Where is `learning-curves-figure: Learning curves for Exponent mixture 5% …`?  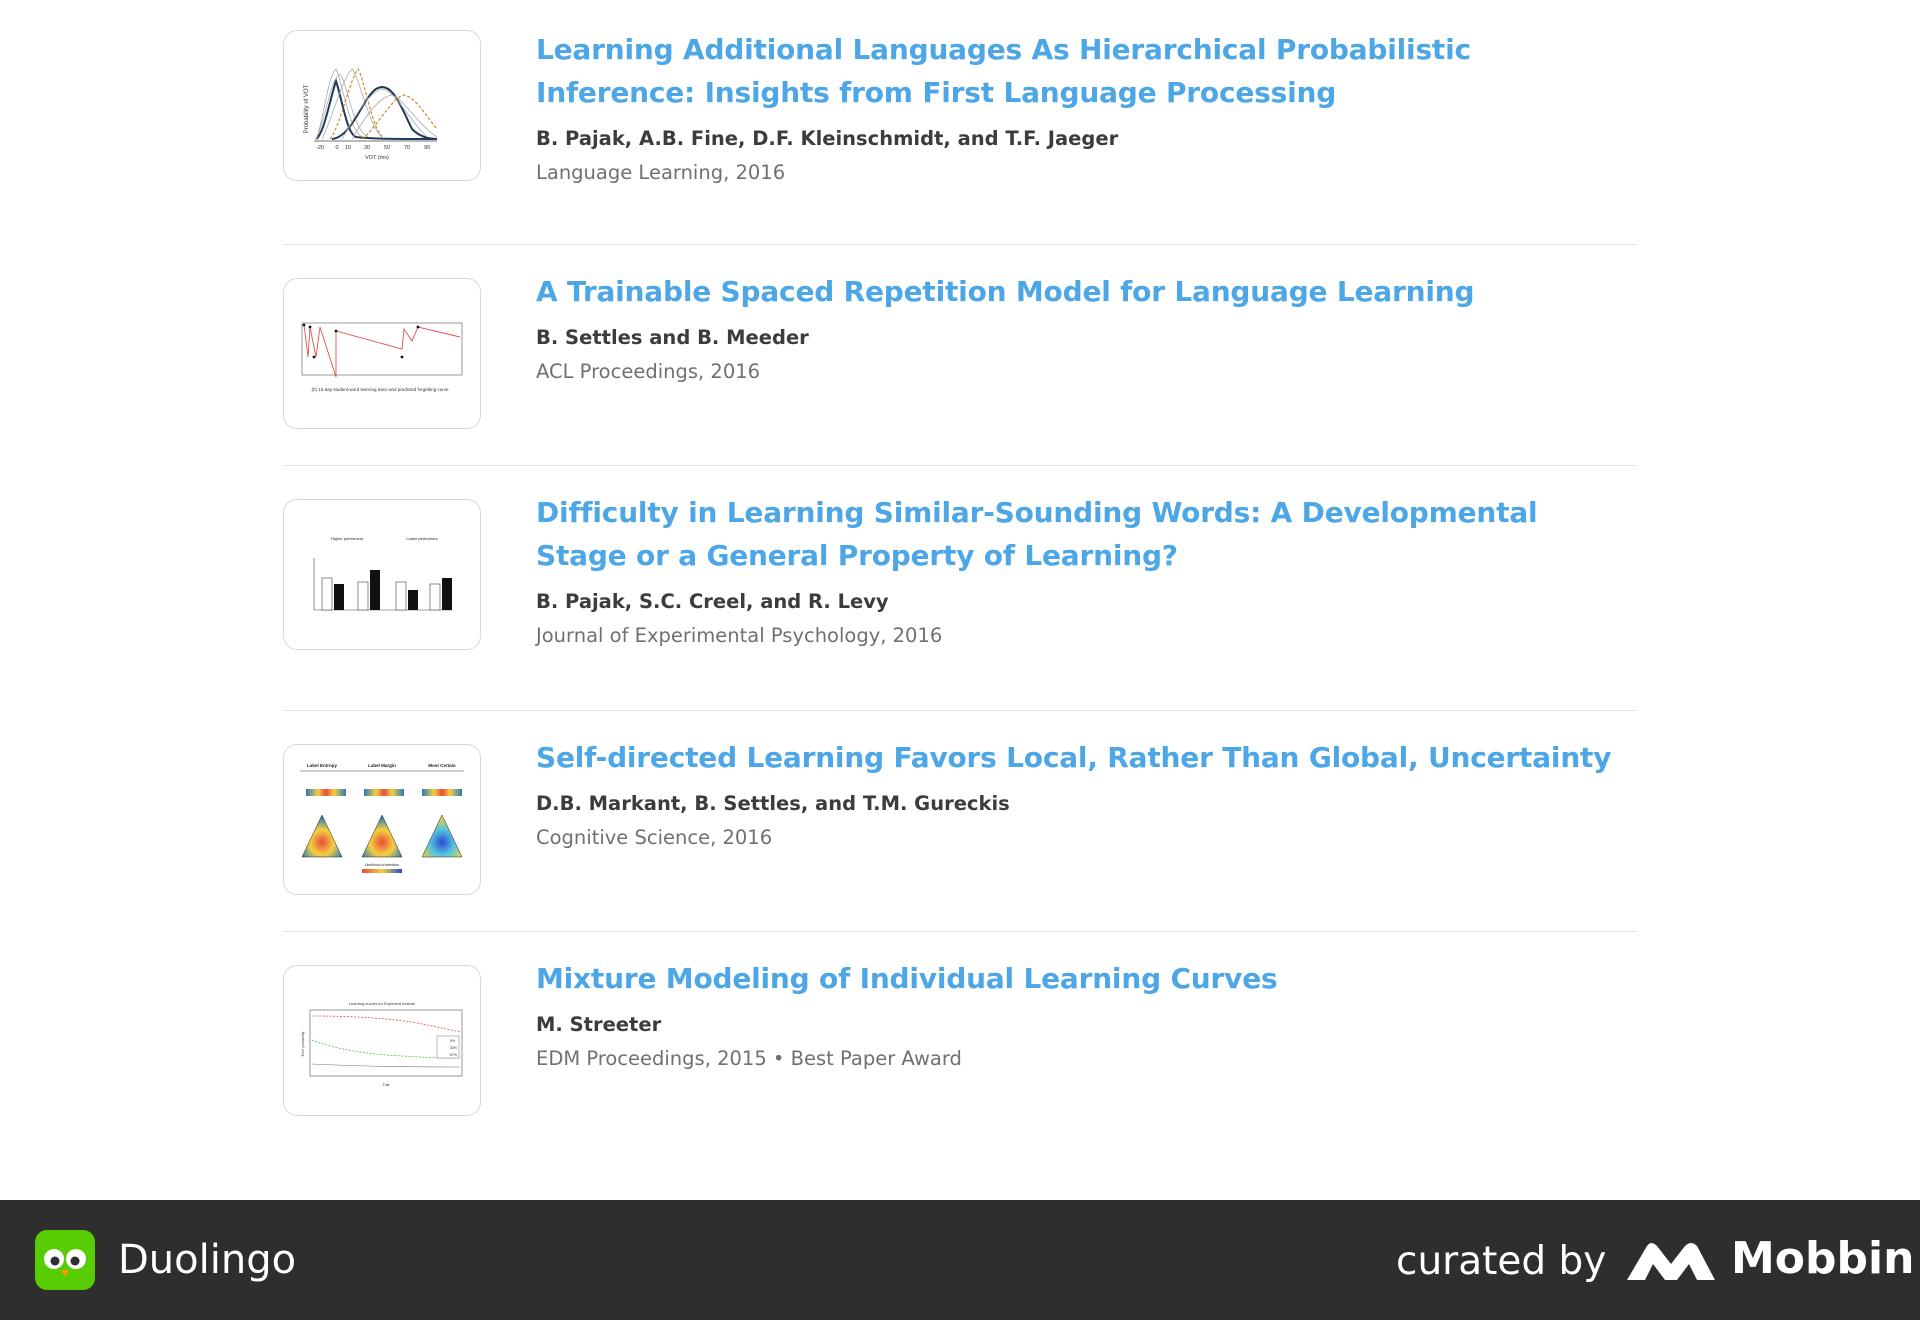
learning-curves-figure: Learning curves for Exponent mixture 5% … is located at coordinates (382, 1044).